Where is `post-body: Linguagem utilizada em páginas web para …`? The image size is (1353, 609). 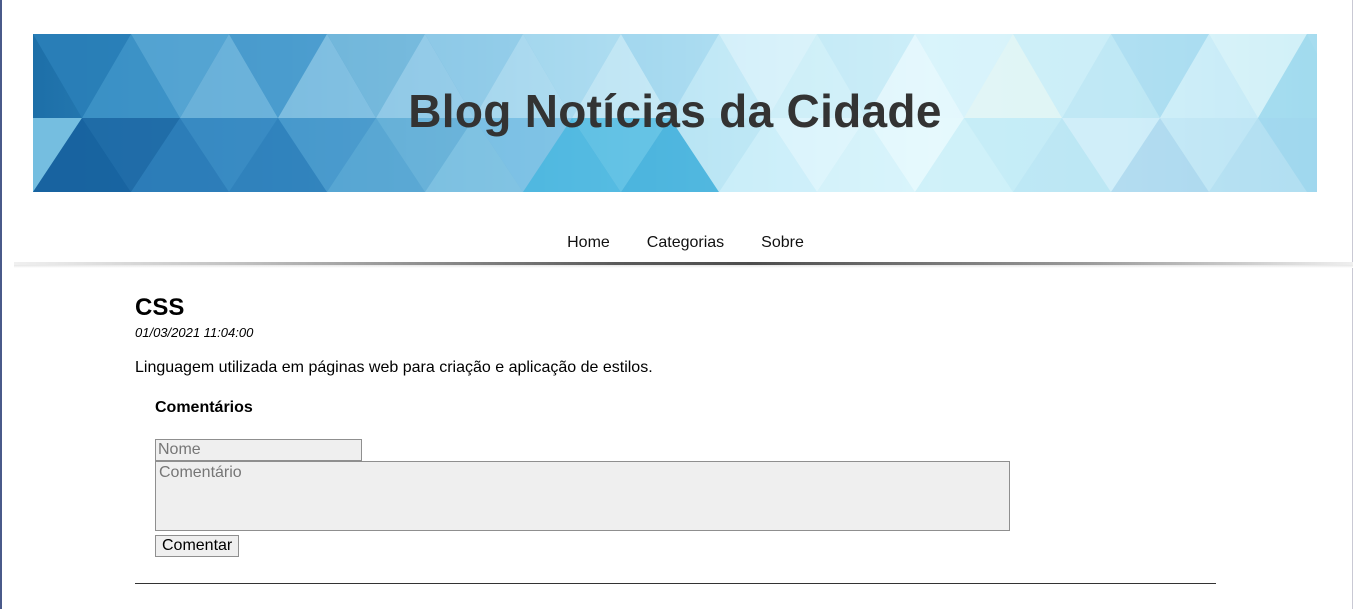 post-body: Linguagem utilizada em páginas web para … is located at coordinates (394, 367).